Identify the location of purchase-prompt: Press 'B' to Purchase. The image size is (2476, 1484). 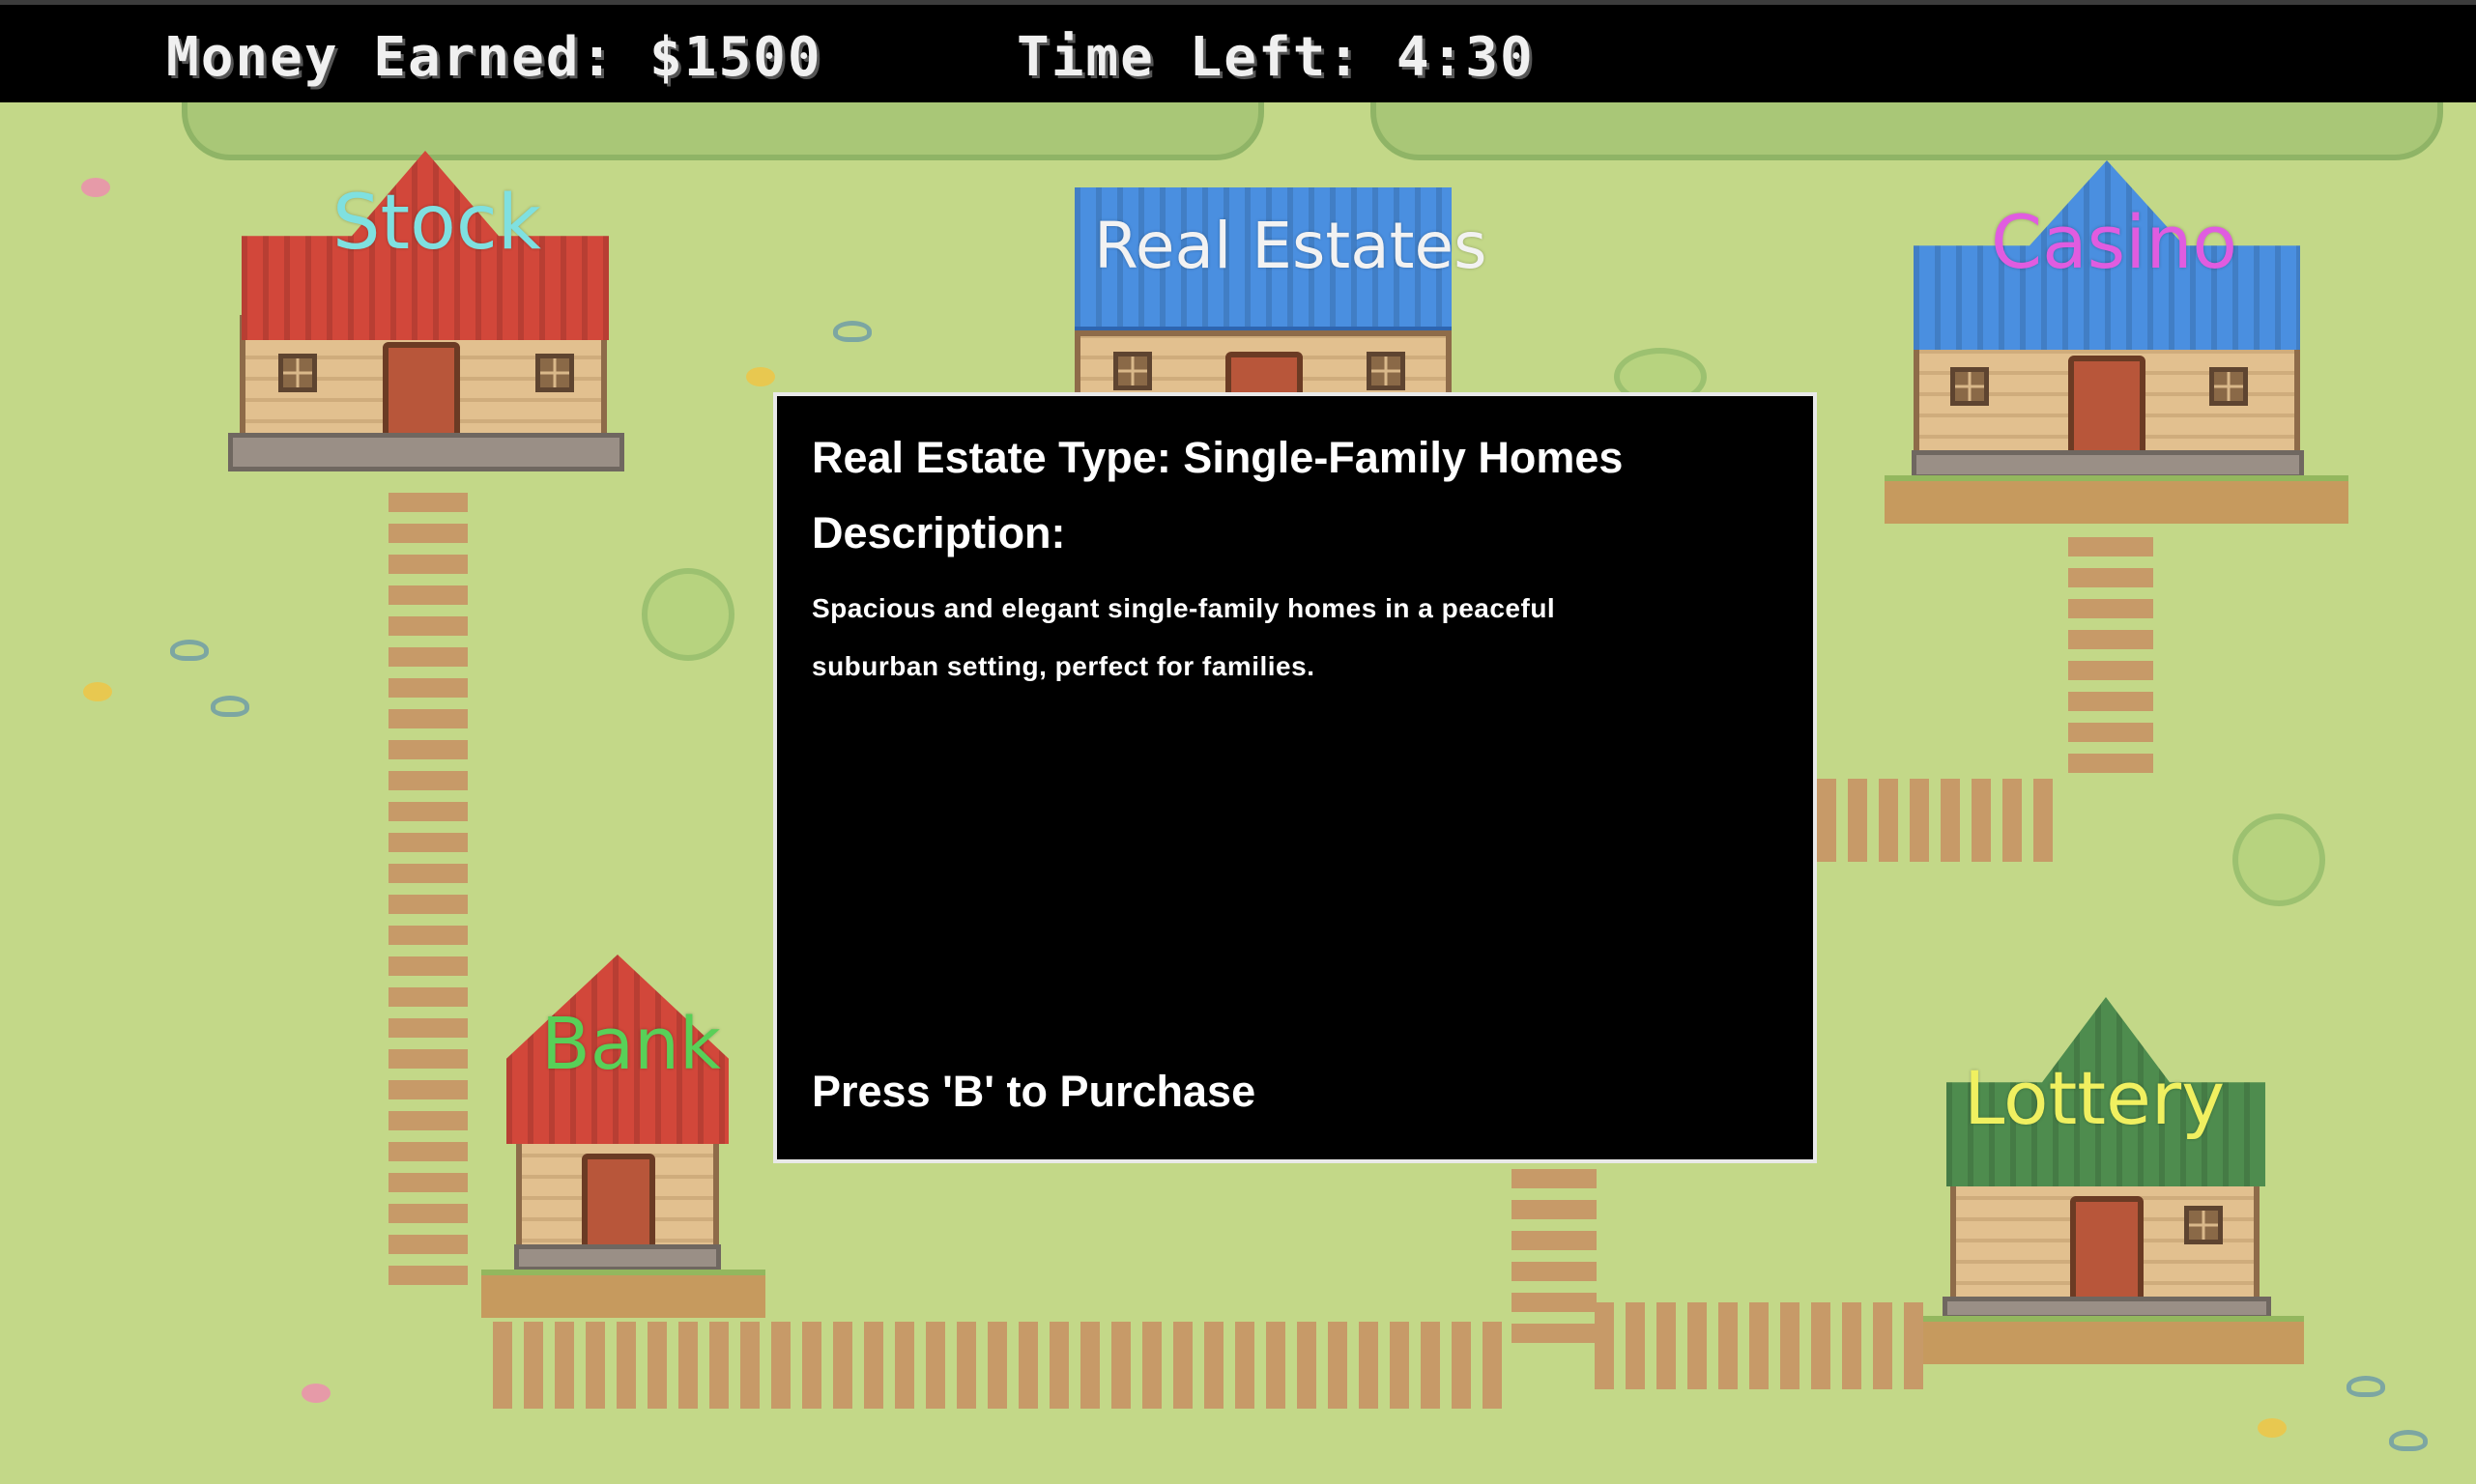
(1034, 1092).